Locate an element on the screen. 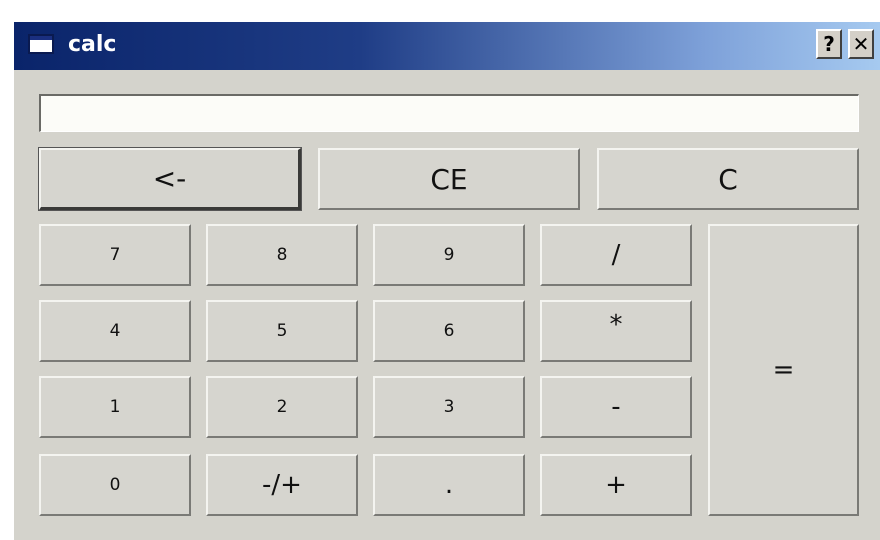  key-0-button: 0 is located at coordinates (115, 485).